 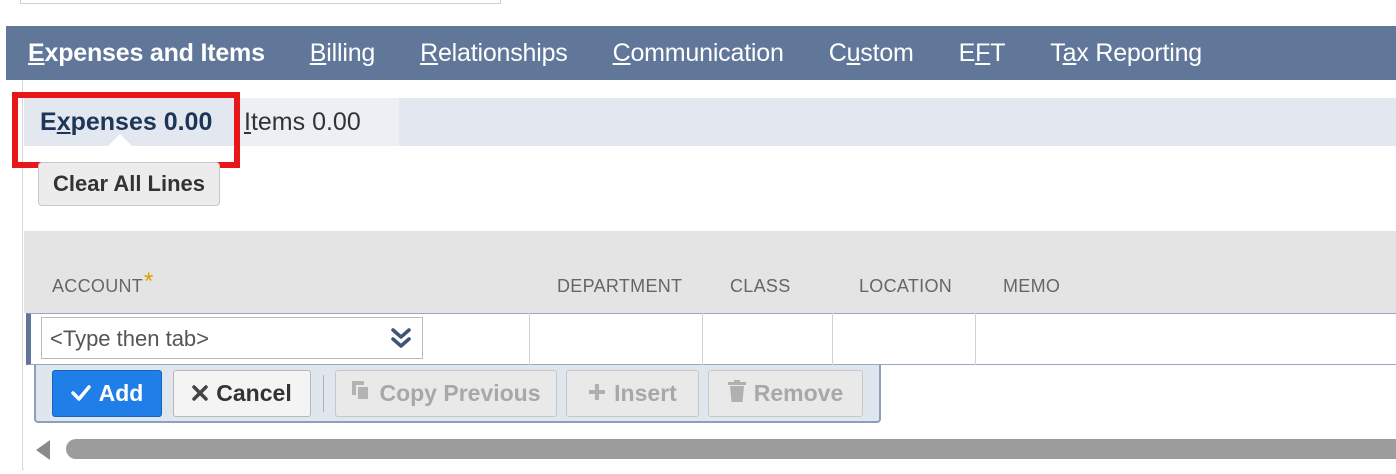 I want to click on required-marker: *, so click(x=149, y=281).